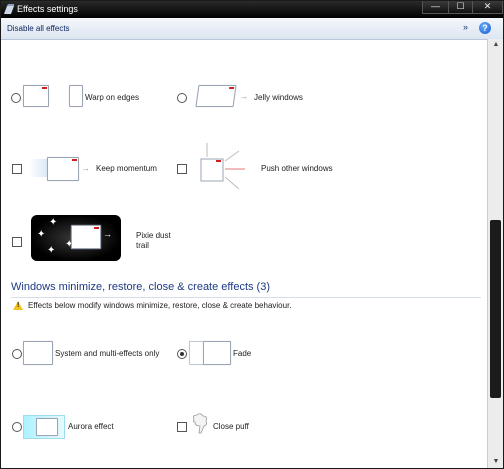 The width and height of the screenshot is (504, 469). I want to click on aurora-preview-icon, so click(44, 427).